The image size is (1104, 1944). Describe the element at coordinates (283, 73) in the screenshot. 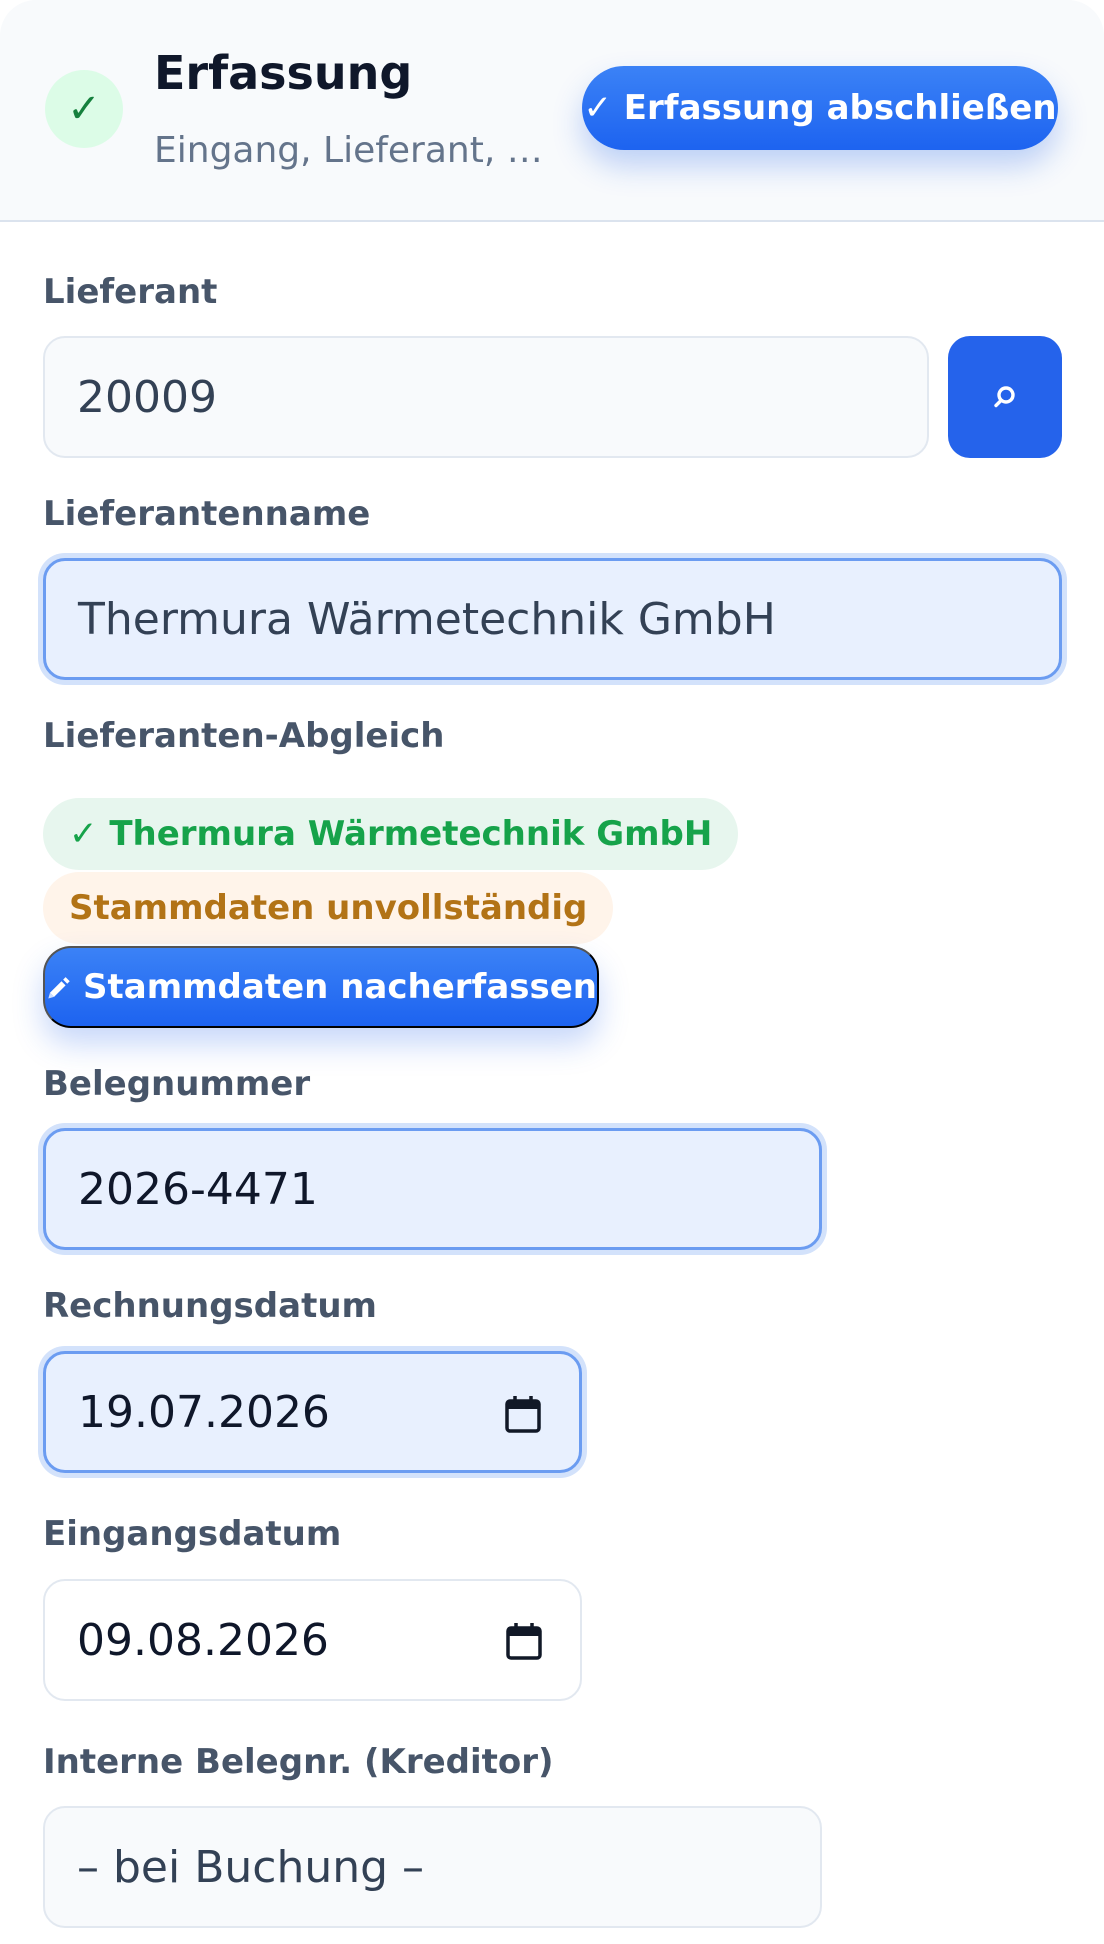

I see `panel-title: Erfassung` at that location.